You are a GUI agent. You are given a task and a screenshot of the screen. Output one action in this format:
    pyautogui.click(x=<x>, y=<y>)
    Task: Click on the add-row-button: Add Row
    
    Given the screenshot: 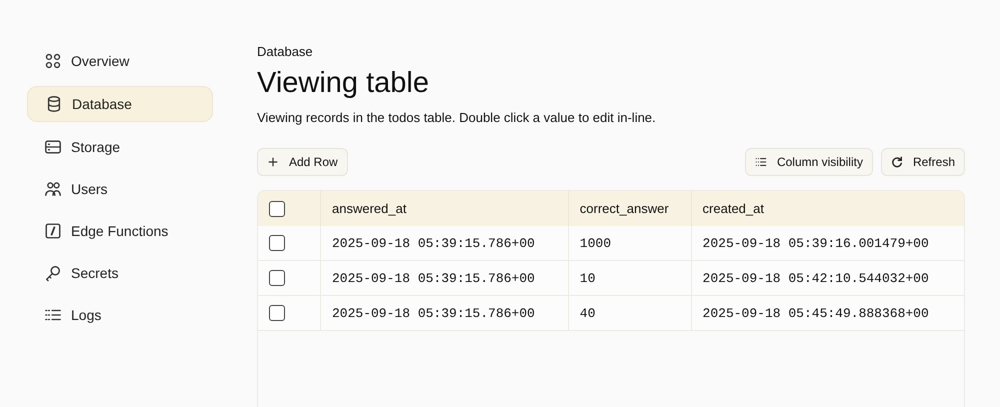 What is the action you would take?
    pyautogui.click(x=302, y=162)
    